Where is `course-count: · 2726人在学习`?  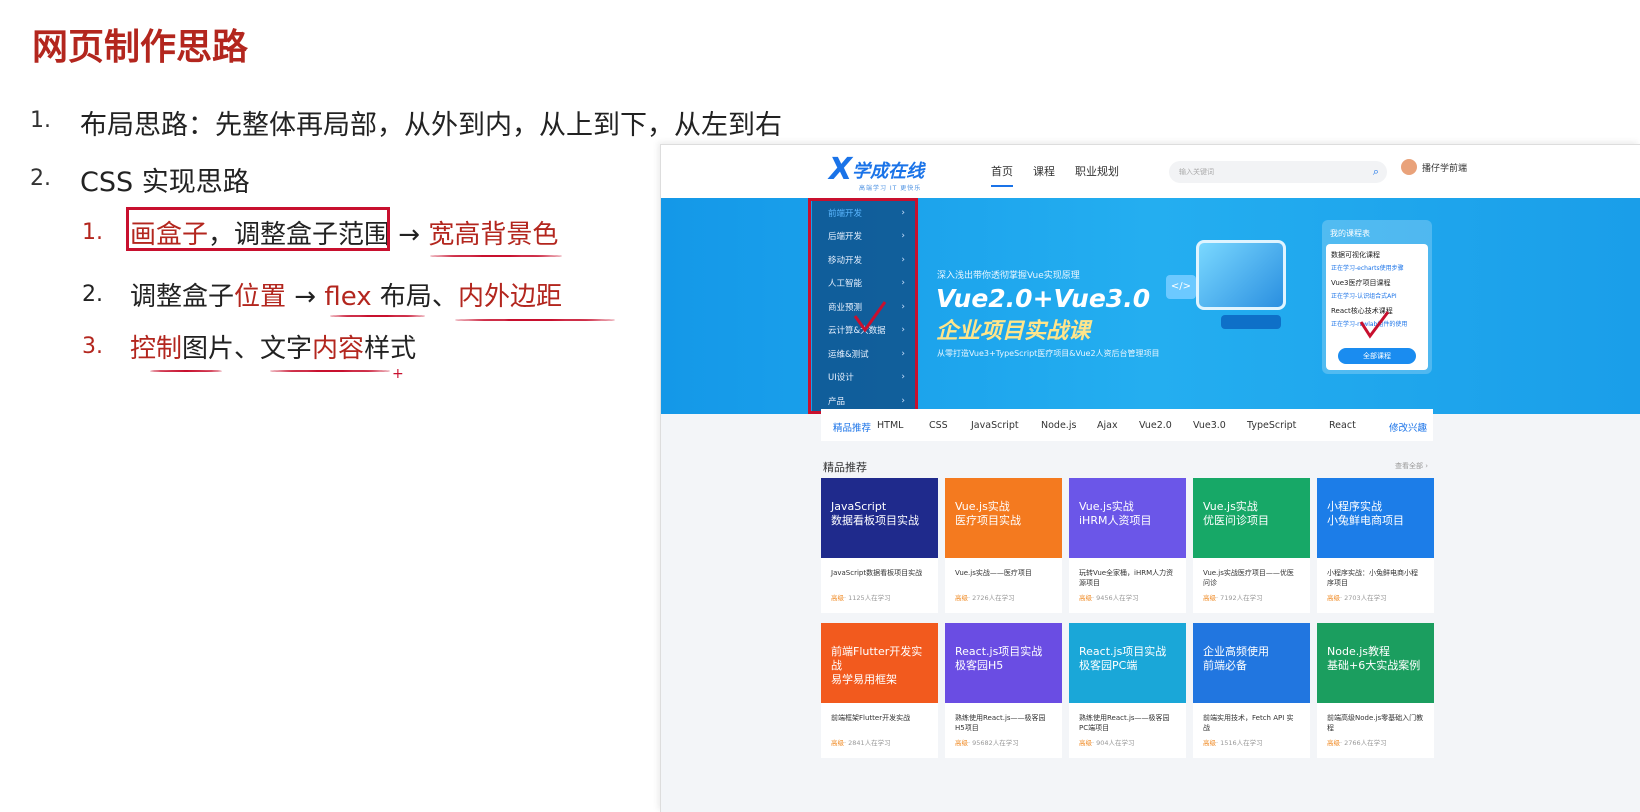 course-count: · 2726人在学习 is located at coordinates (991, 598).